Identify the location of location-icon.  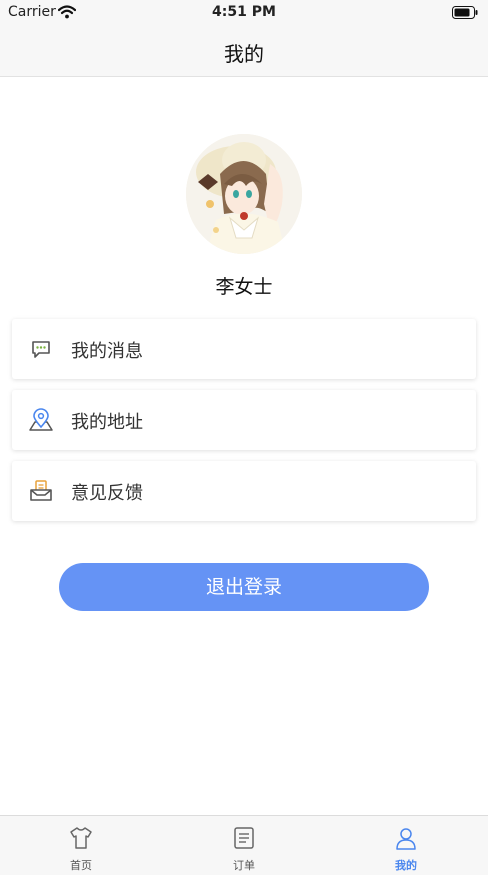
(41, 420).